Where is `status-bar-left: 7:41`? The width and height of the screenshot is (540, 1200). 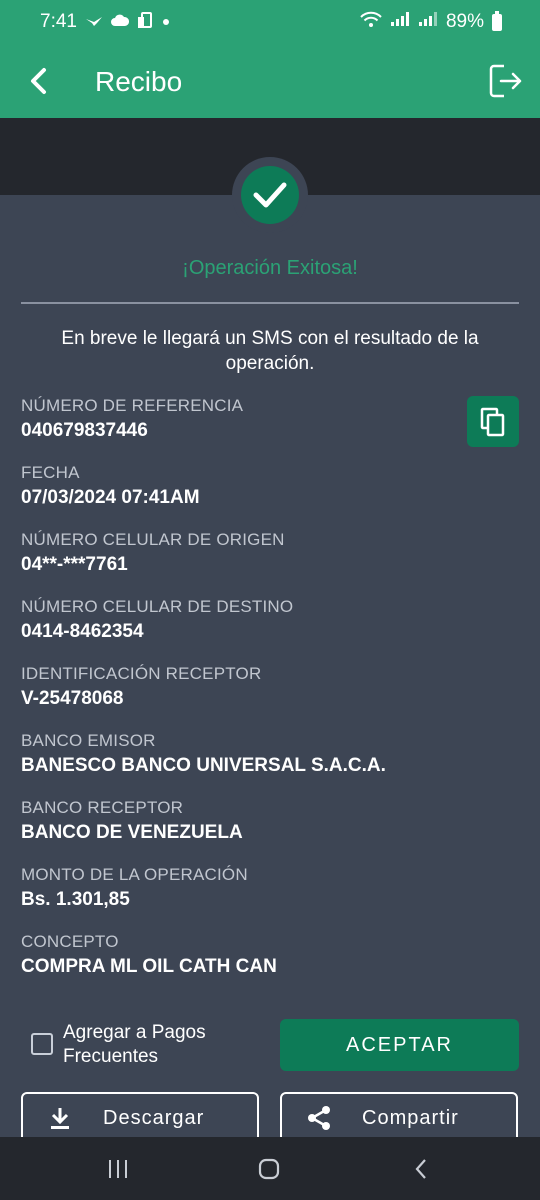
status-bar-left: 7:41 is located at coordinates (105, 22).